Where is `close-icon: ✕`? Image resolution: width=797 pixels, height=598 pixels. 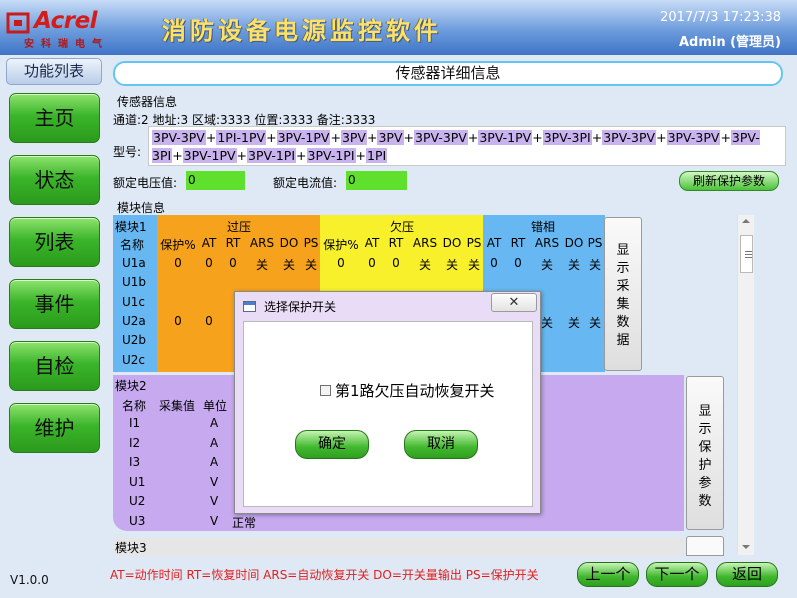
close-icon: ✕ is located at coordinates (514, 302).